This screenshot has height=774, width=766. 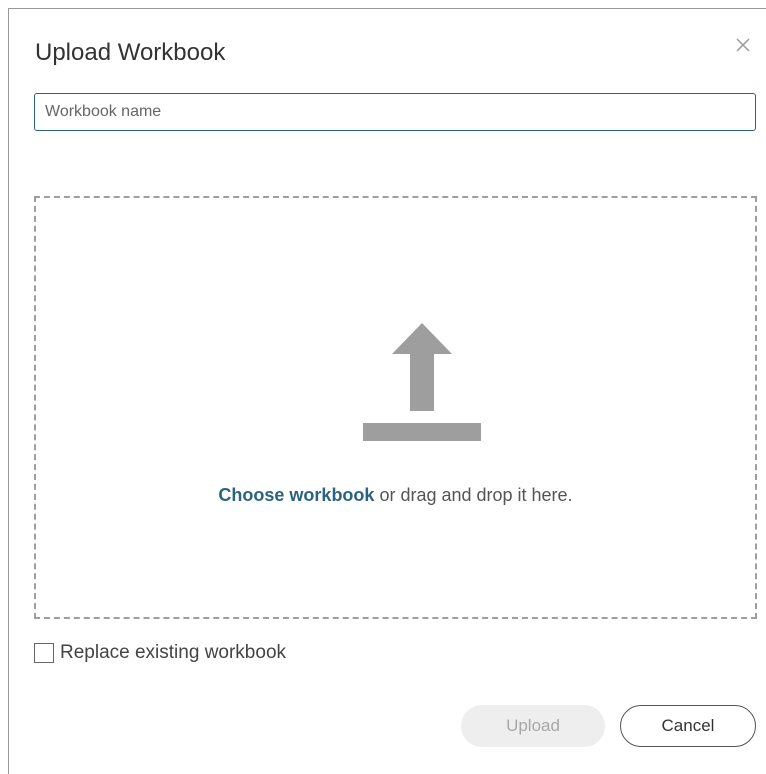 I want to click on upload-arrow-icon, so click(x=422, y=382).